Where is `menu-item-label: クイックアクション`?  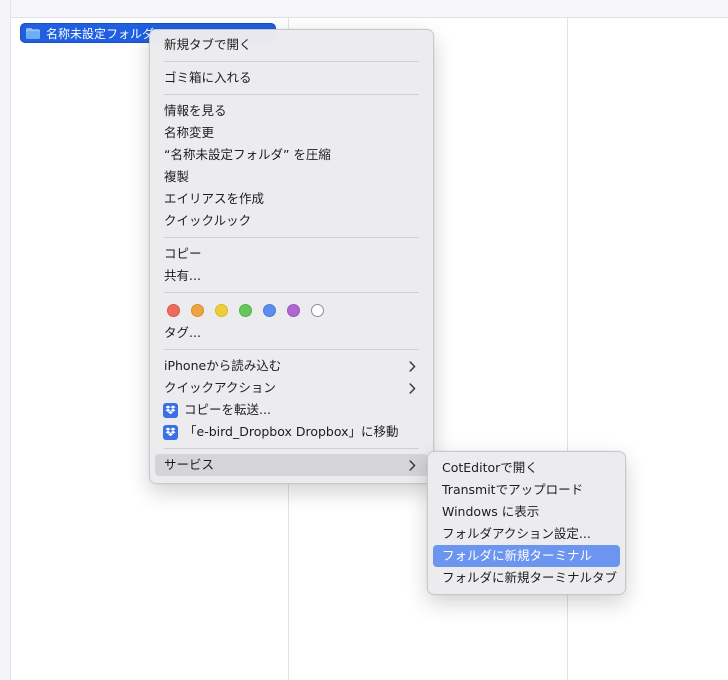
menu-item-label: クイックアクション is located at coordinates (220, 387).